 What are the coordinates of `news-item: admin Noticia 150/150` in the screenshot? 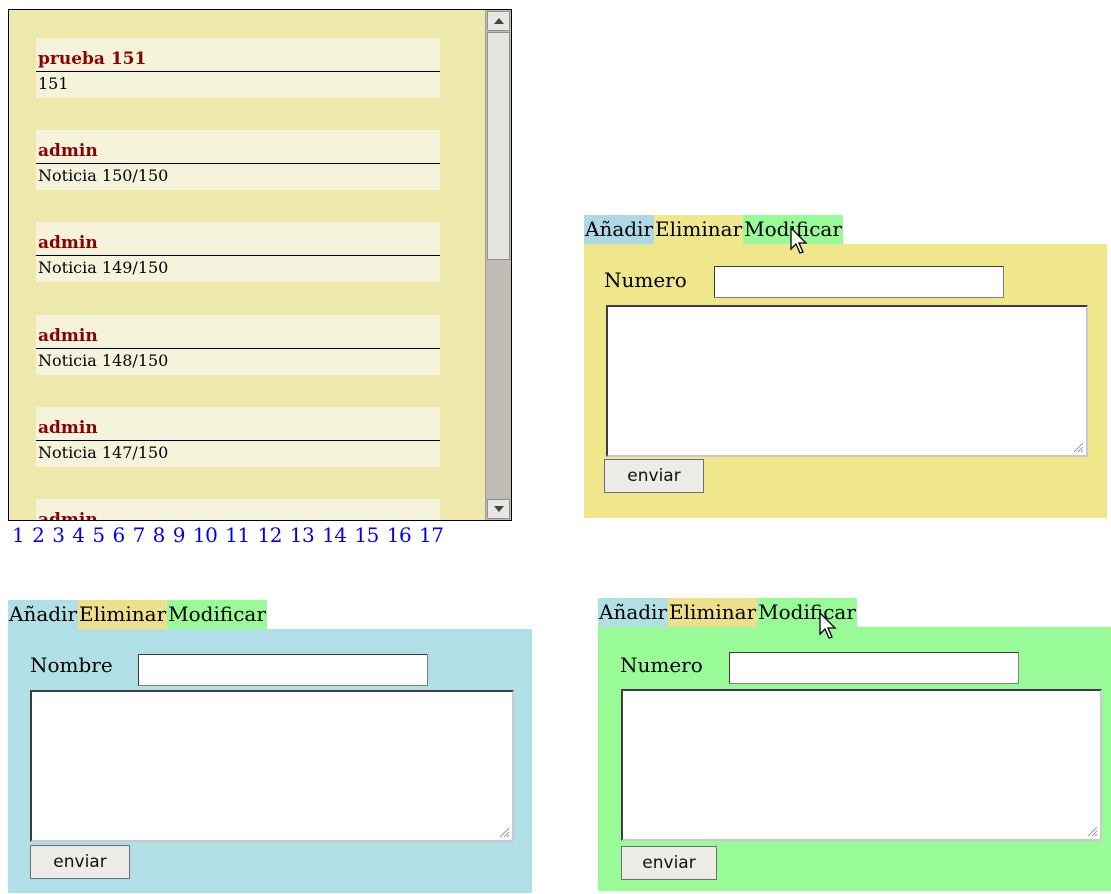 It's located at (238, 160).